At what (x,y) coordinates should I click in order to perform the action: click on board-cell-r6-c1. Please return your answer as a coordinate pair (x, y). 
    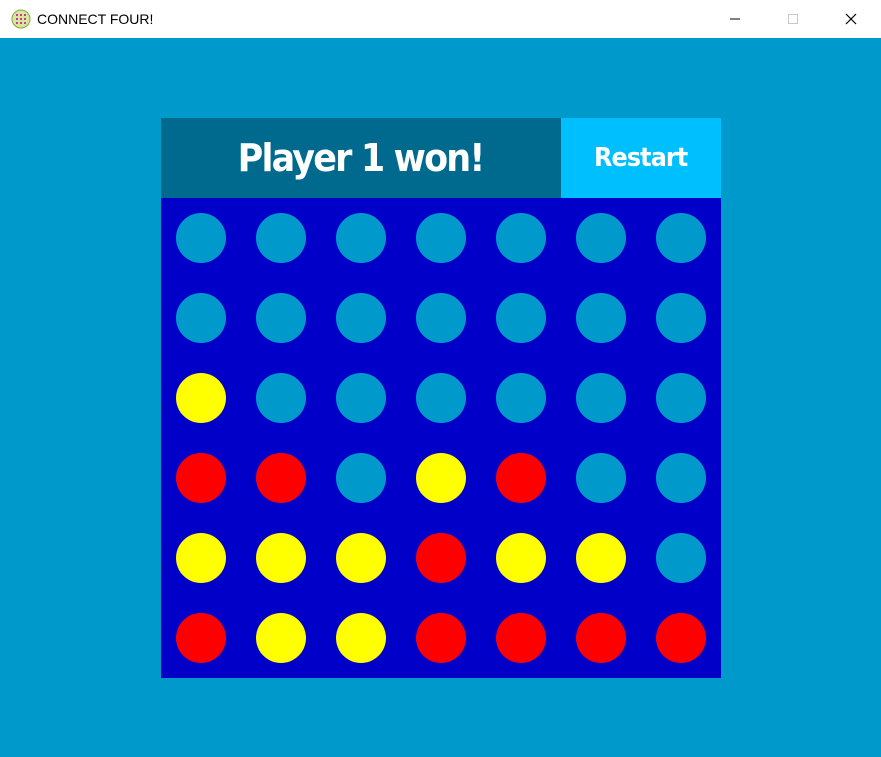
    Looking at the image, I should click on (201, 638).